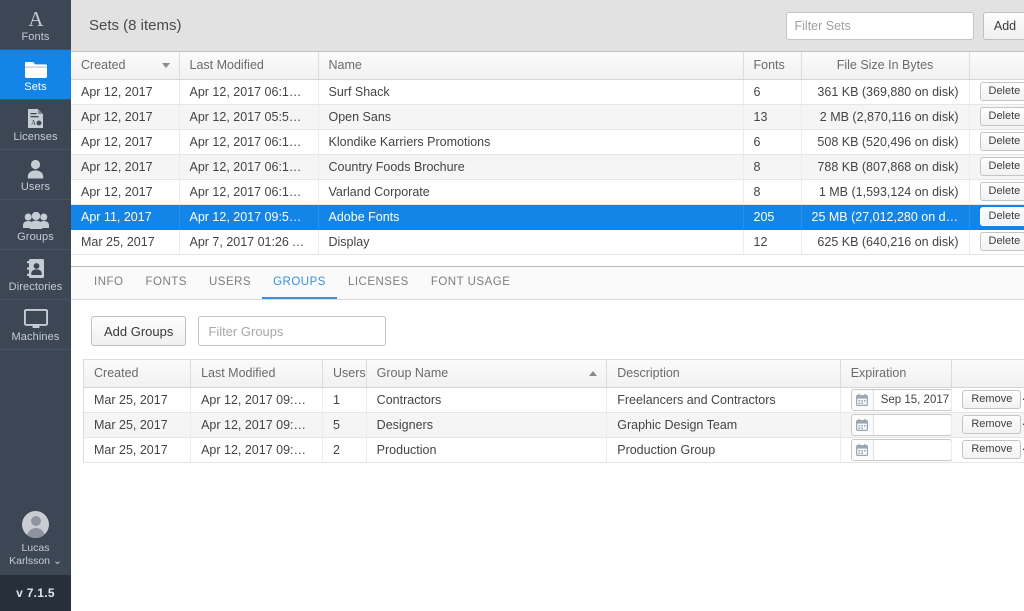 This screenshot has width=1024, height=611. Describe the element at coordinates (35, 218) in the screenshot. I see `group-icon` at that location.